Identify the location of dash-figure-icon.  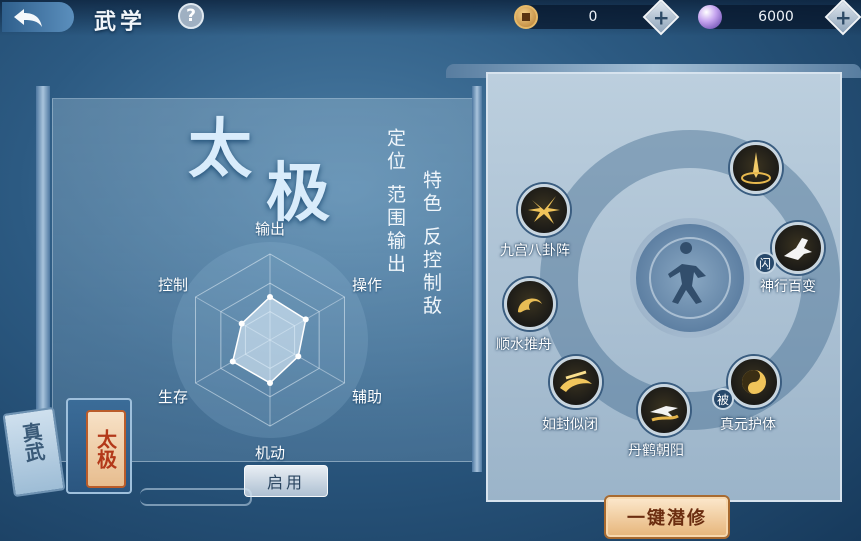
(798, 249).